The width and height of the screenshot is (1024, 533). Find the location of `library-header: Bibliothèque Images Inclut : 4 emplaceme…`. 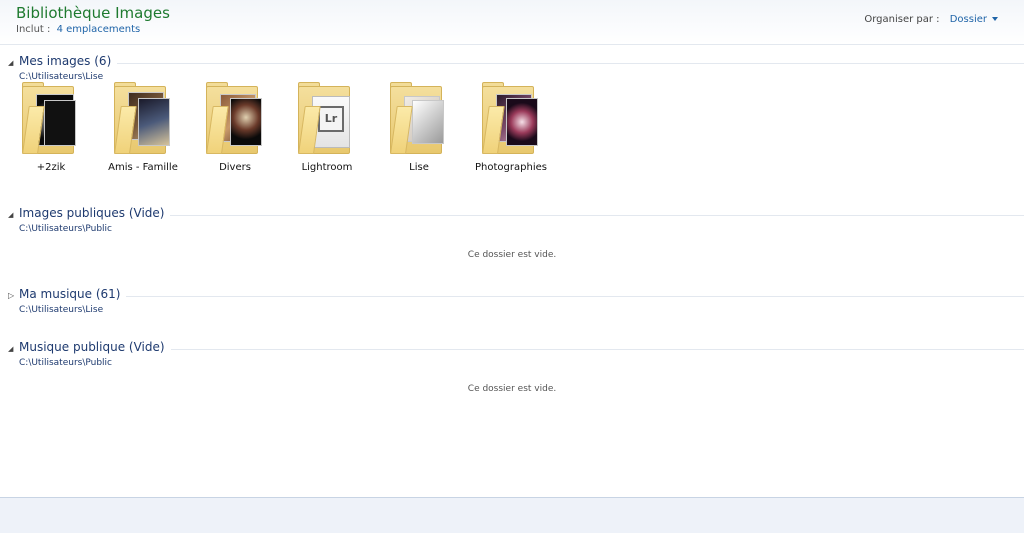

library-header: Bibliothèque Images Inclut : 4 emplaceme… is located at coordinates (512, 22).